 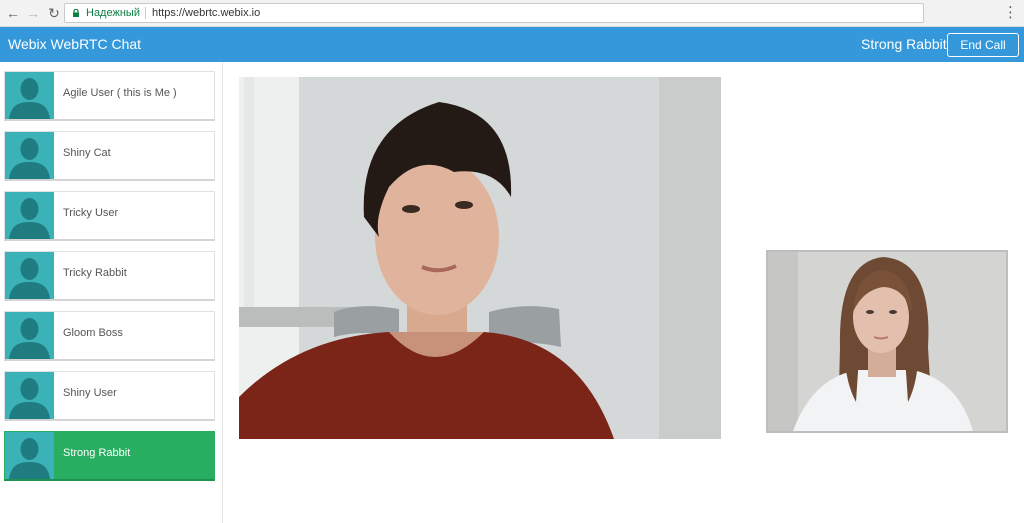 I want to click on user-list-item-active: Strong Rabbit, so click(x=109, y=456).